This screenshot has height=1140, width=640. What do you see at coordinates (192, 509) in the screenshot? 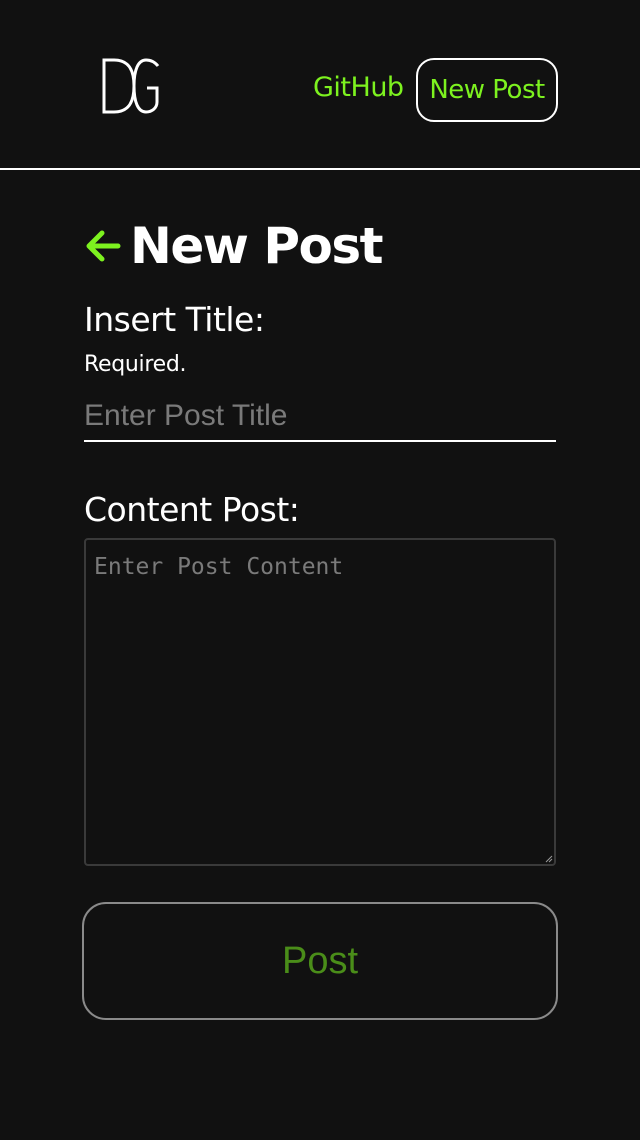
I see `content-field-label: Content Post:` at bounding box center [192, 509].